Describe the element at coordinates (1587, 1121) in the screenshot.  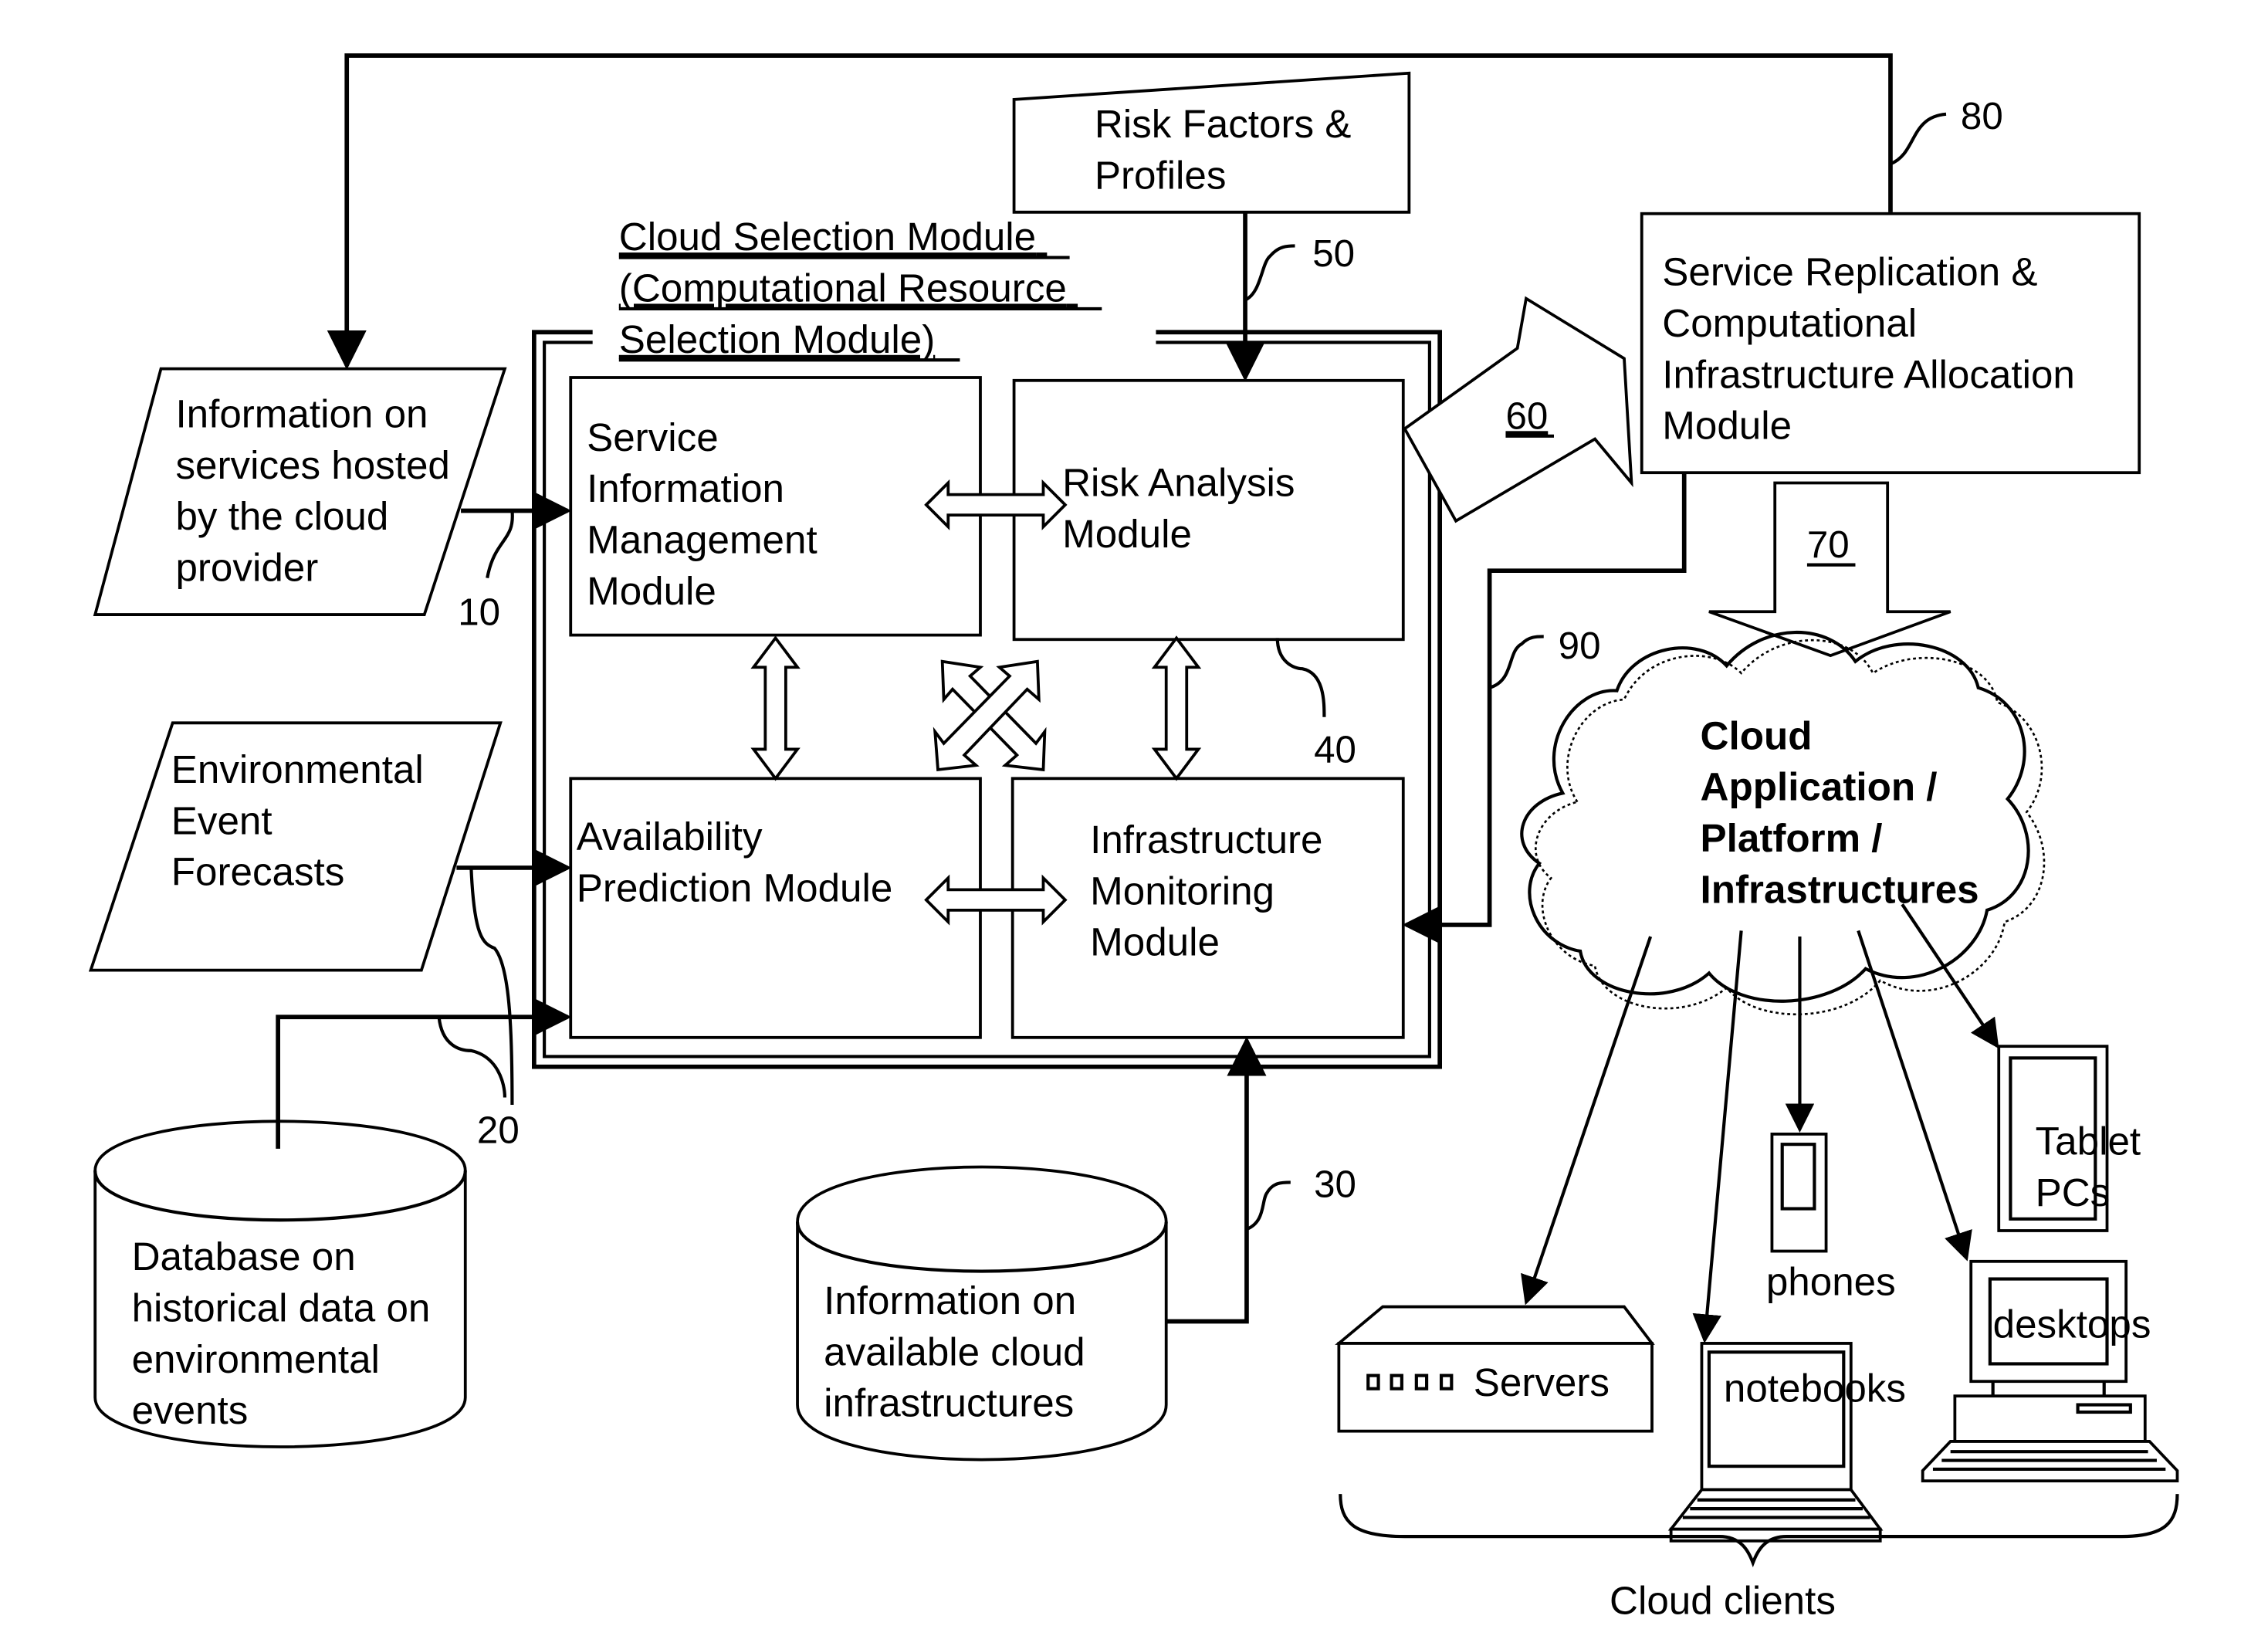
I see `arrow-to-servers` at that location.